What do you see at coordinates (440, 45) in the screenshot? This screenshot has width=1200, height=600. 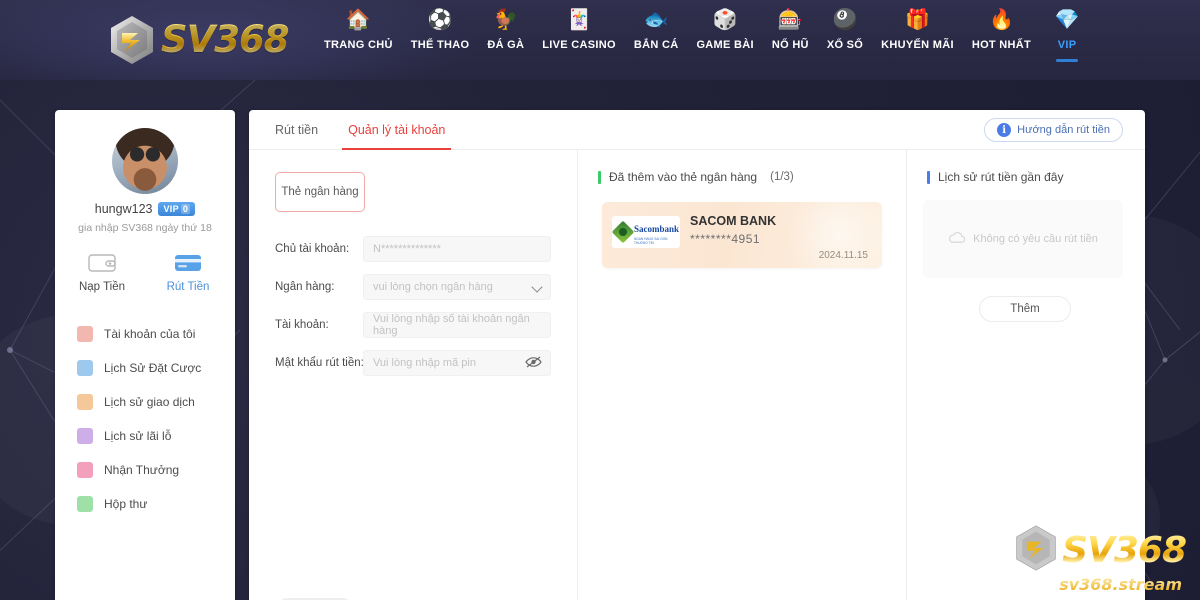 I see `nav-item-label: THỂ THAO` at bounding box center [440, 45].